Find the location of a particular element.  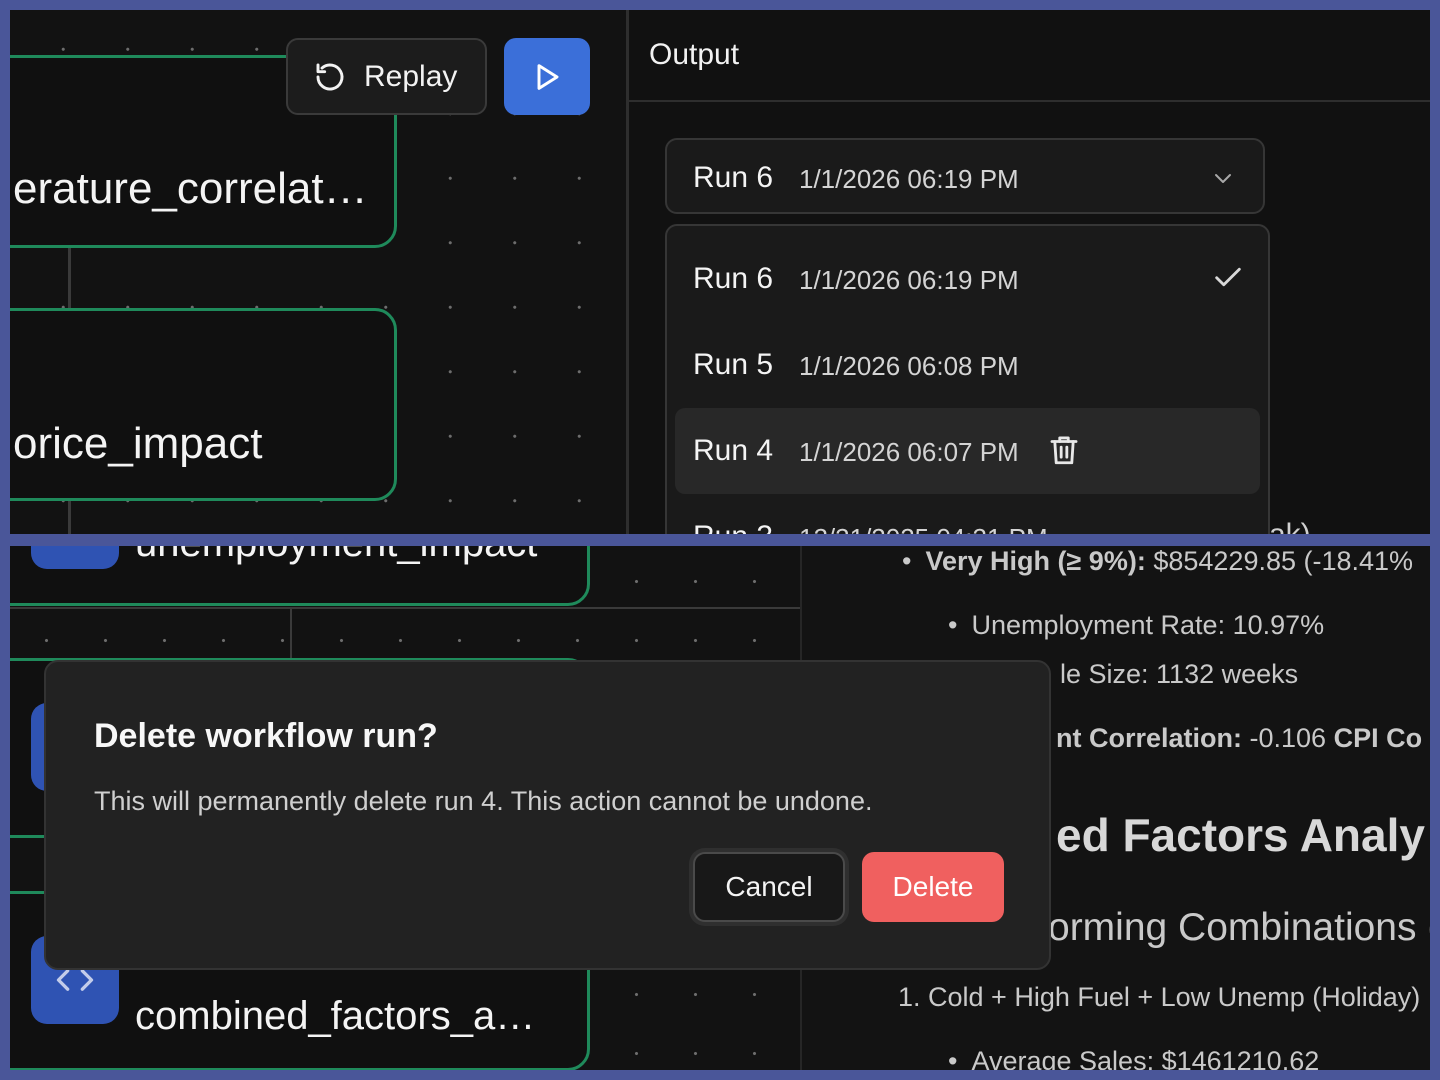

replay-label: Replay is located at coordinates (411, 76).